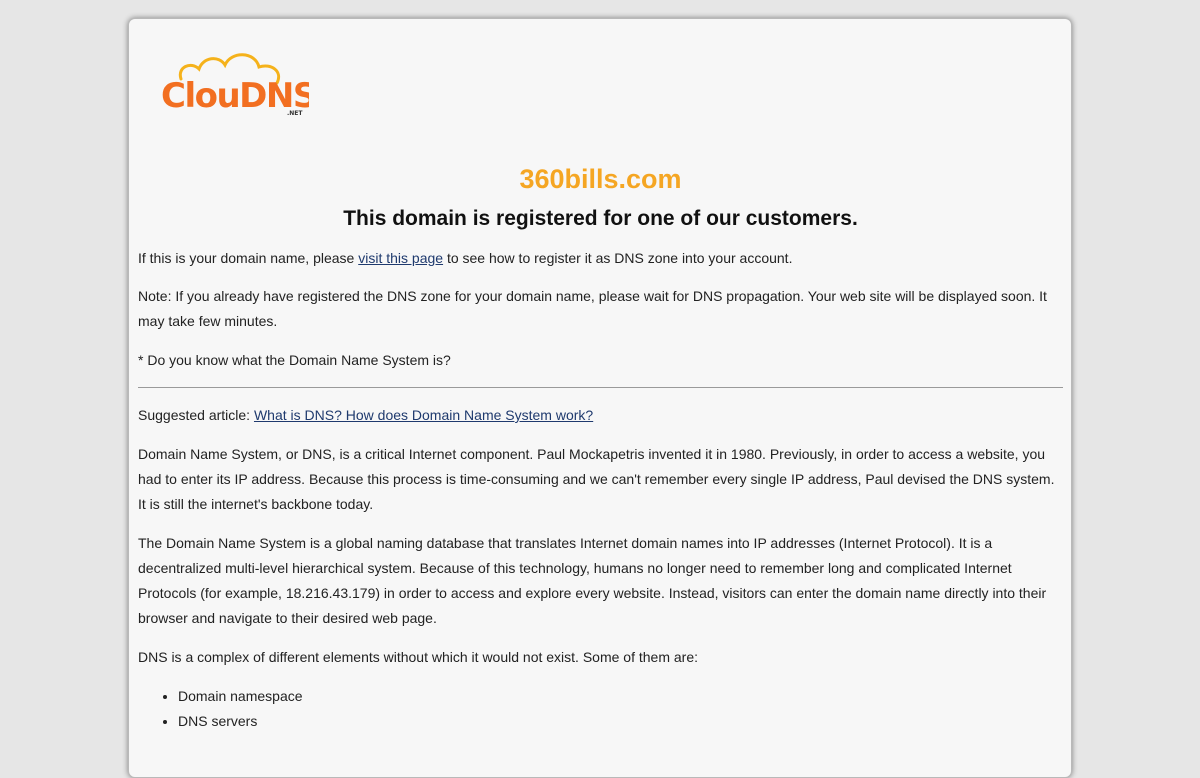 Image resolution: width=1200 pixels, height=778 pixels. Describe the element at coordinates (295, 113) in the screenshot. I see `logo-suffix: .NET` at that location.